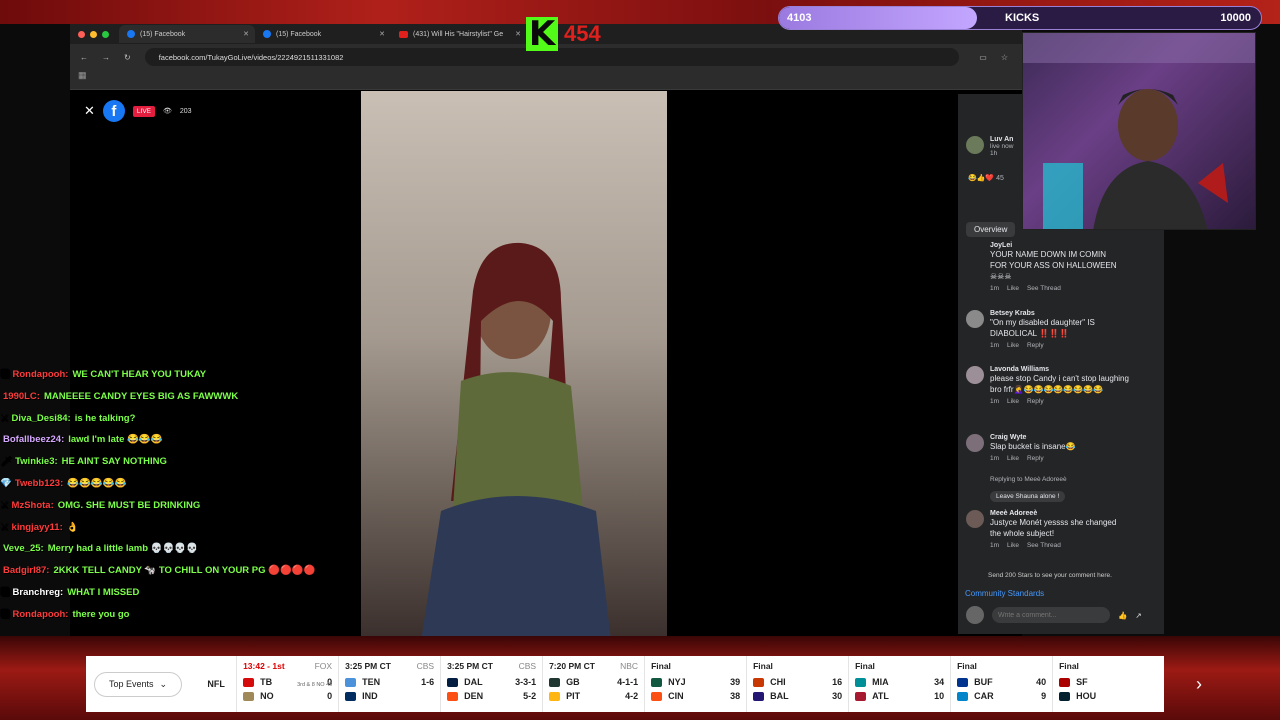 The height and width of the screenshot is (720, 1280). I want to click on maximize-window-button, so click(105, 34).